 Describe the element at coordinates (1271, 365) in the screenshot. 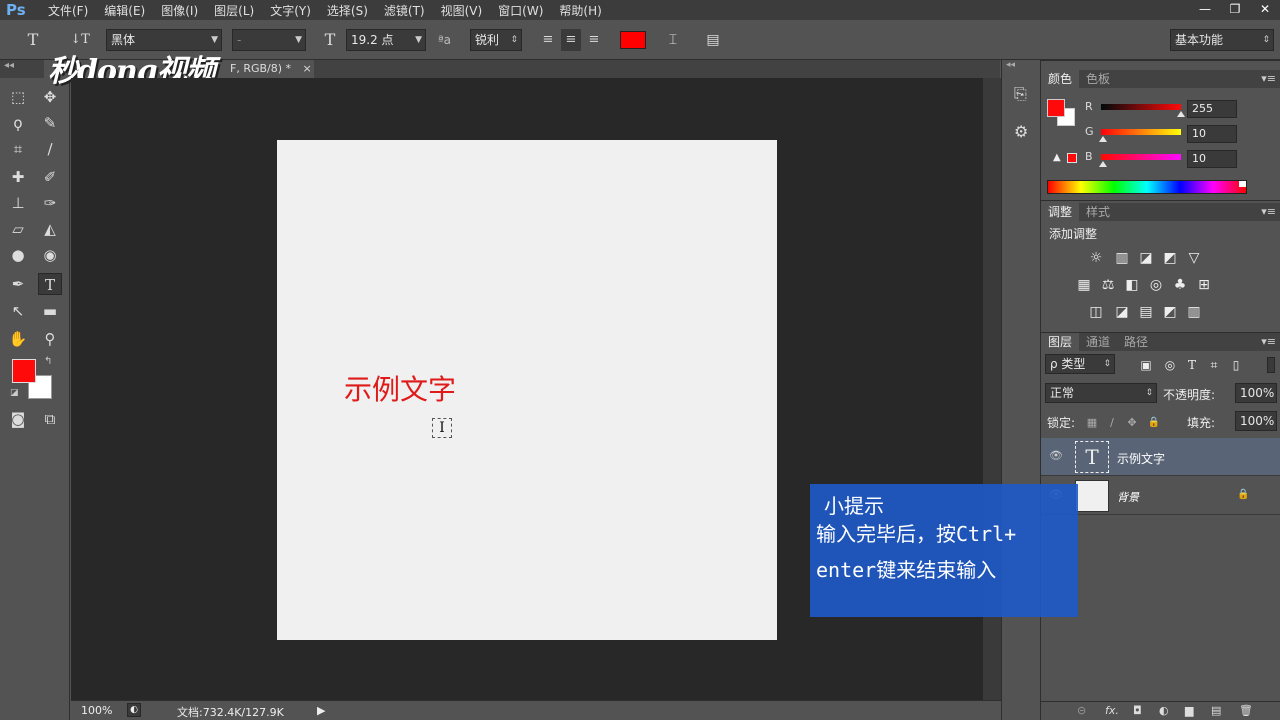

I see `filter-toggle` at that location.